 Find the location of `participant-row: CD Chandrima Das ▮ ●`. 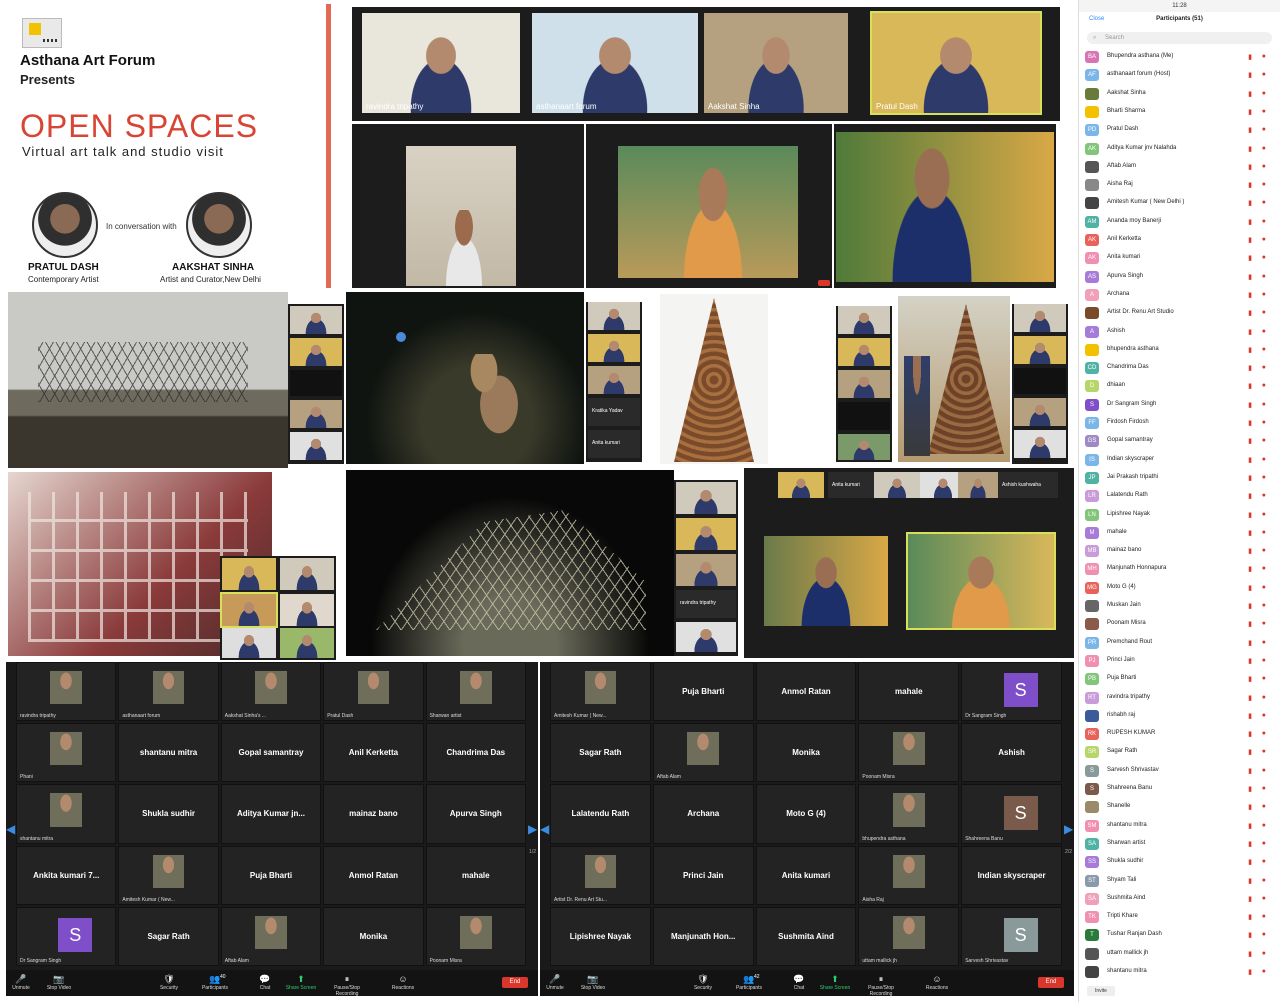

participant-row: CD Chandrima Das ▮ ● is located at coordinates (1179, 368).